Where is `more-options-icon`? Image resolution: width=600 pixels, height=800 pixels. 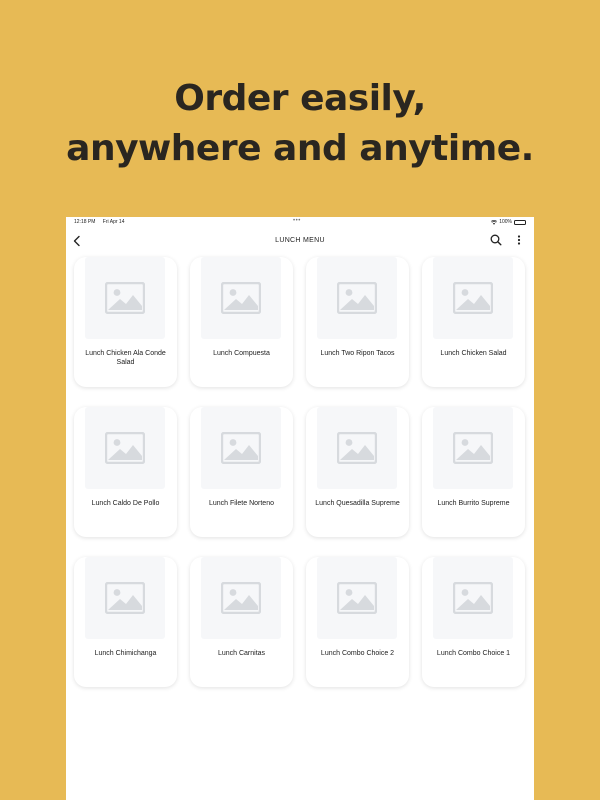 more-options-icon is located at coordinates (519, 240).